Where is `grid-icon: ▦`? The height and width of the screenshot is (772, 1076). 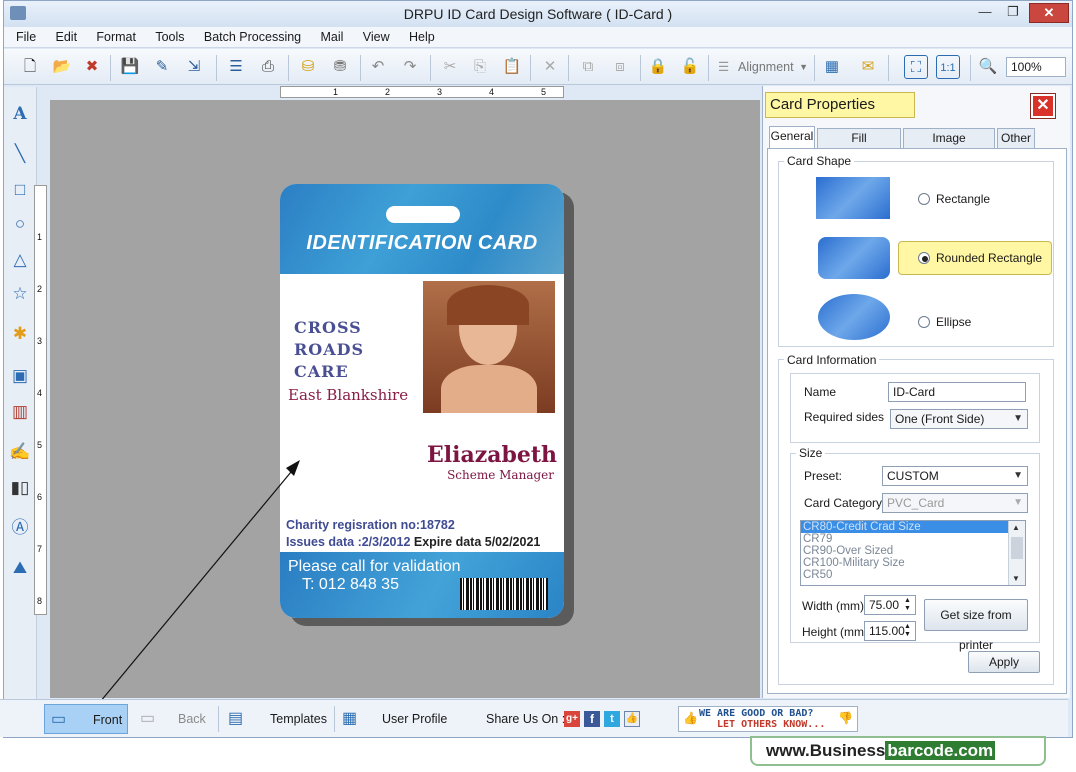
grid-icon: ▦ is located at coordinates (832, 67).